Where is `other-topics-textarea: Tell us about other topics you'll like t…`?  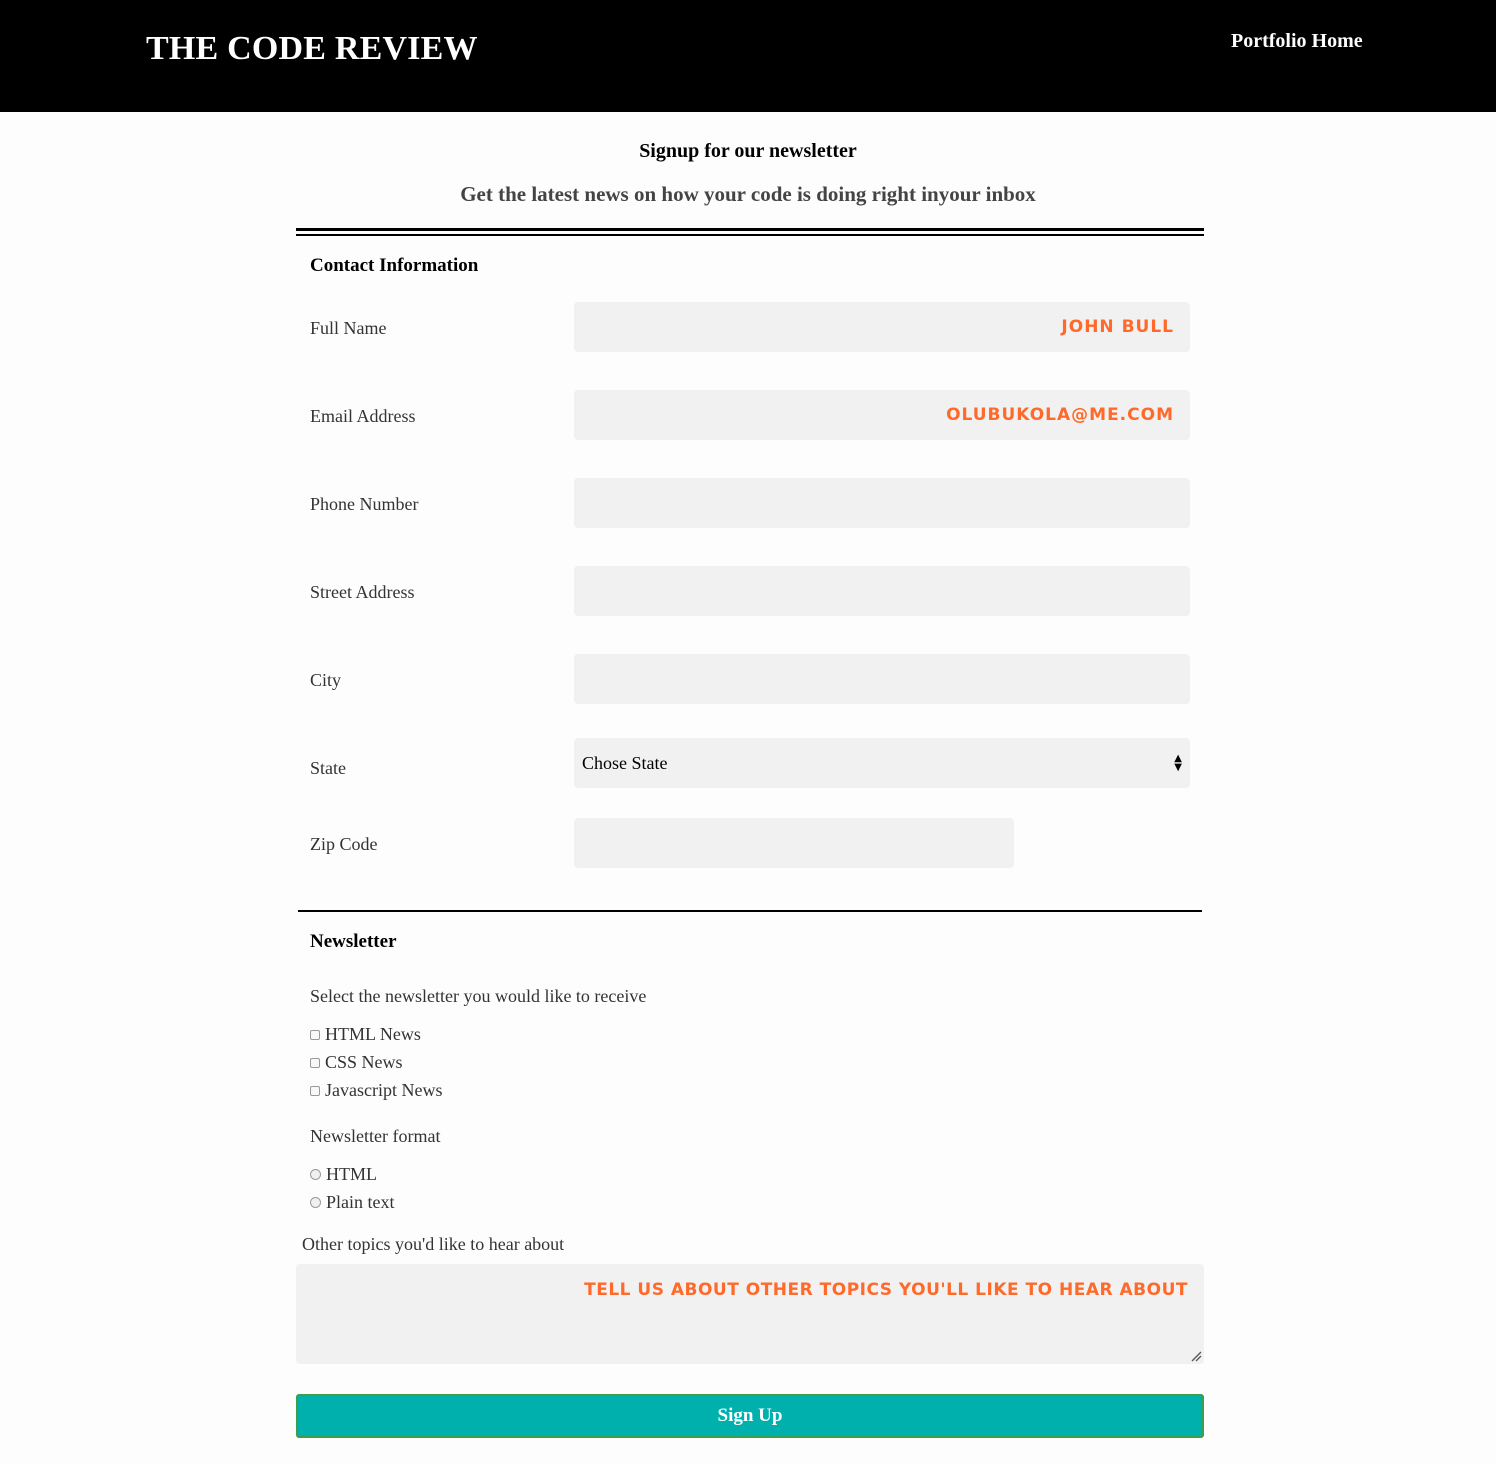
other-topics-textarea: Tell us about other topics you'll like t… is located at coordinates (750, 1314).